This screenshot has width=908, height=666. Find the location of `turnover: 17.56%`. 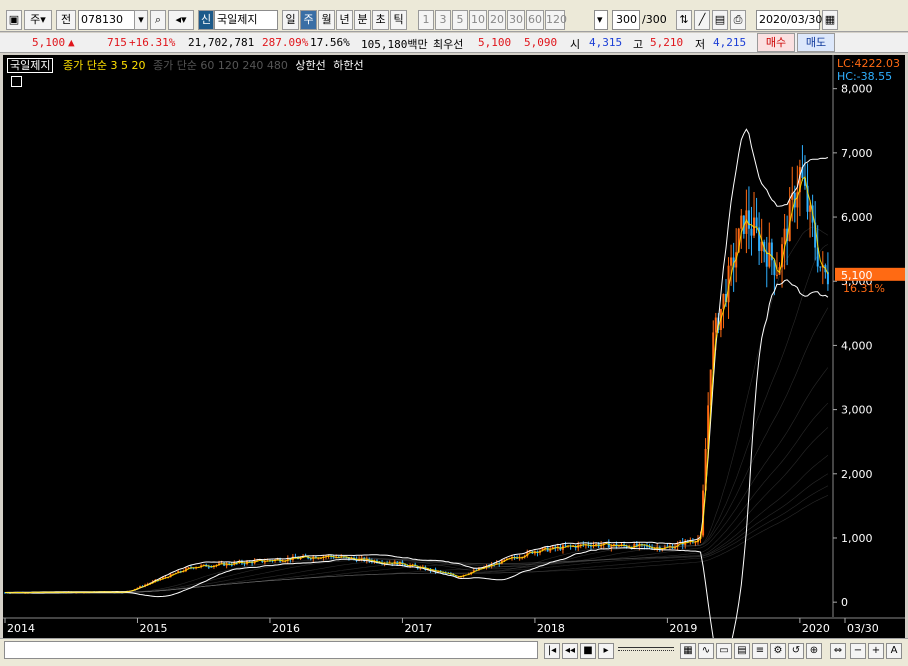

turnover: 17.56% is located at coordinates (330, 42).